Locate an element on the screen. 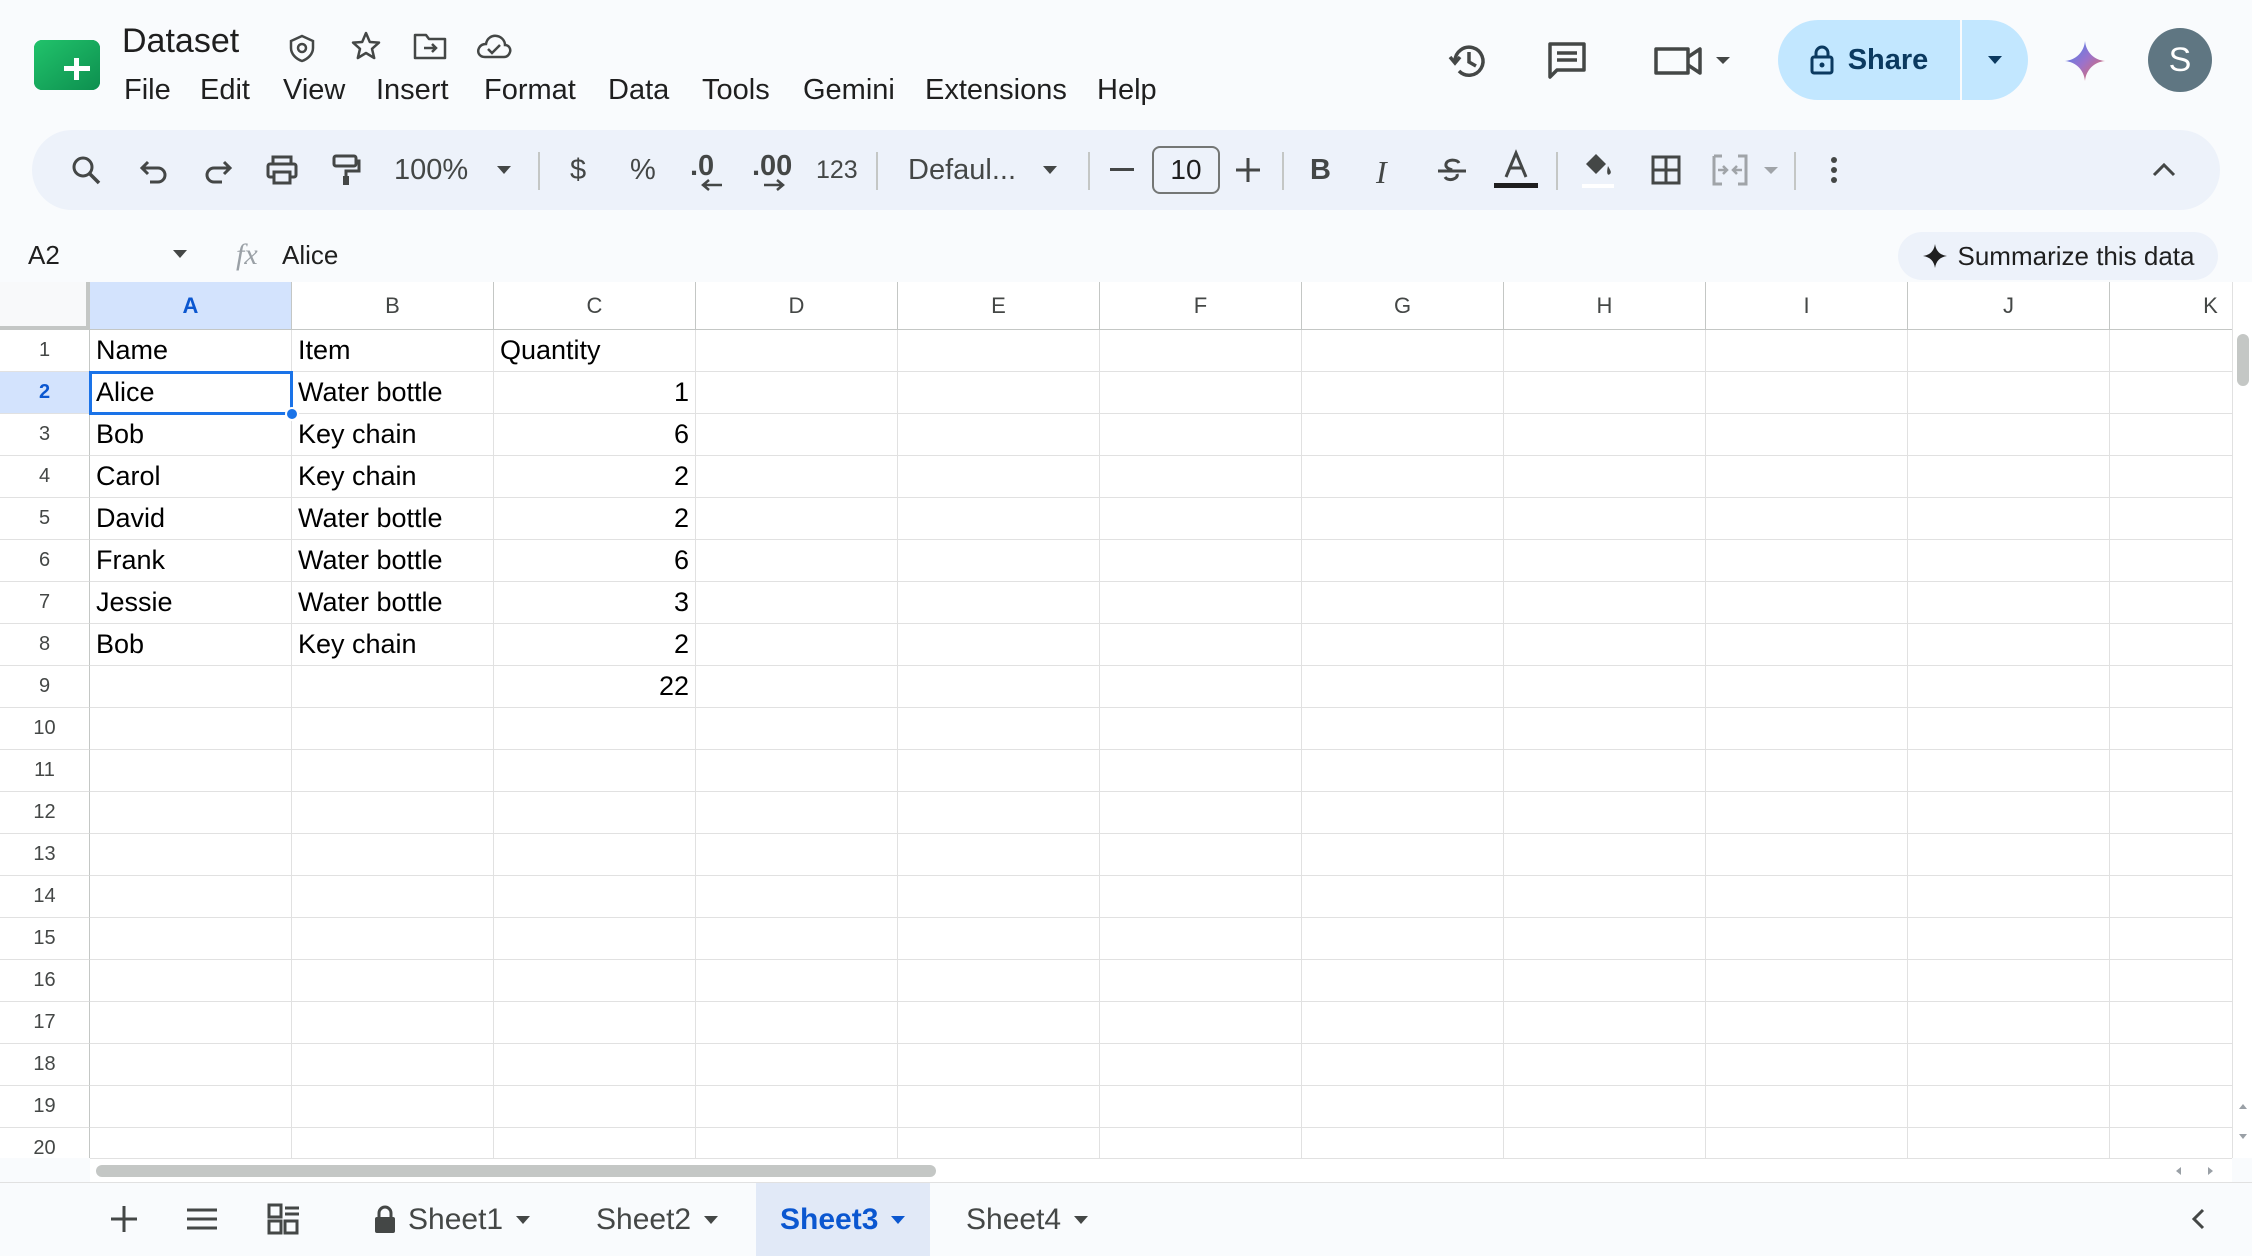 This screenshot has height=1256, width=2252. cell-b1: Item is located at coordinates (393, 351).